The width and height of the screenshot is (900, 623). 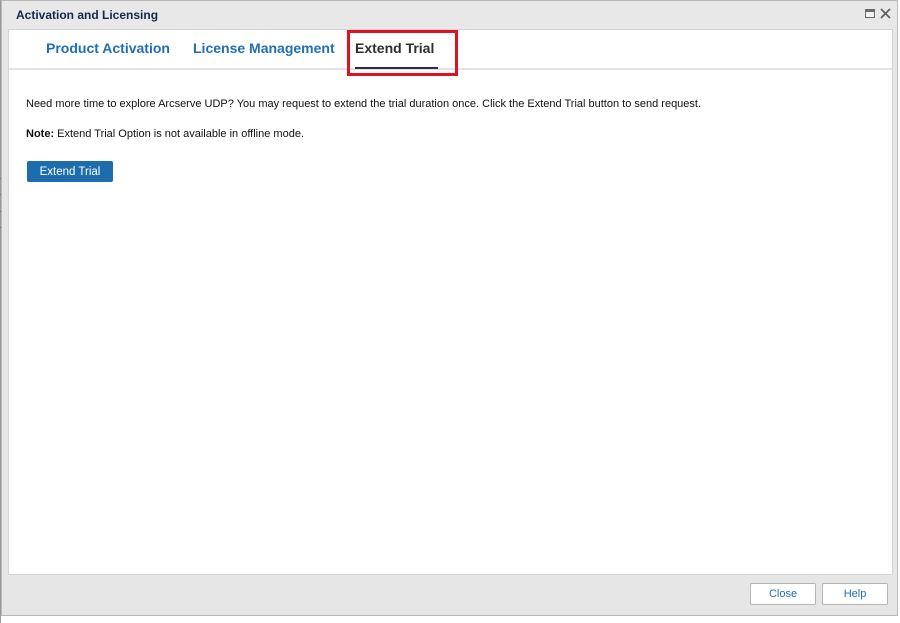 I want to click on tab-license-management: License Management, so click(x=264, y=48).